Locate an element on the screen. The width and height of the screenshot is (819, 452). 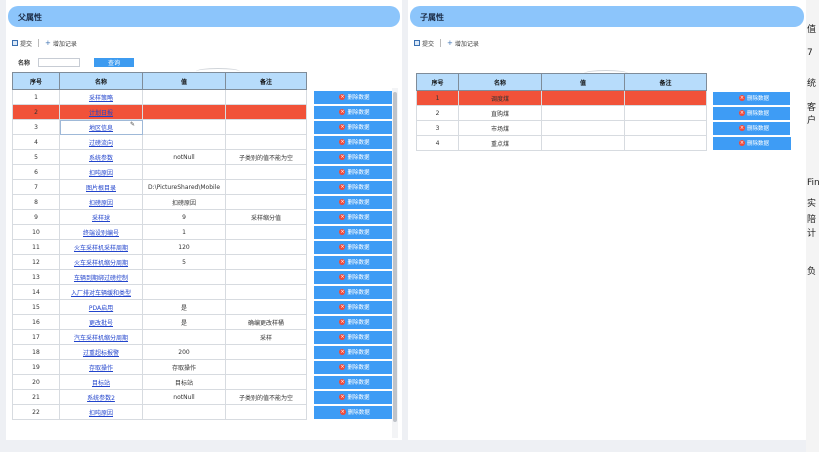
row-name-link: 车辆到期绑过磅控制 is located at coordinates (101, 278).